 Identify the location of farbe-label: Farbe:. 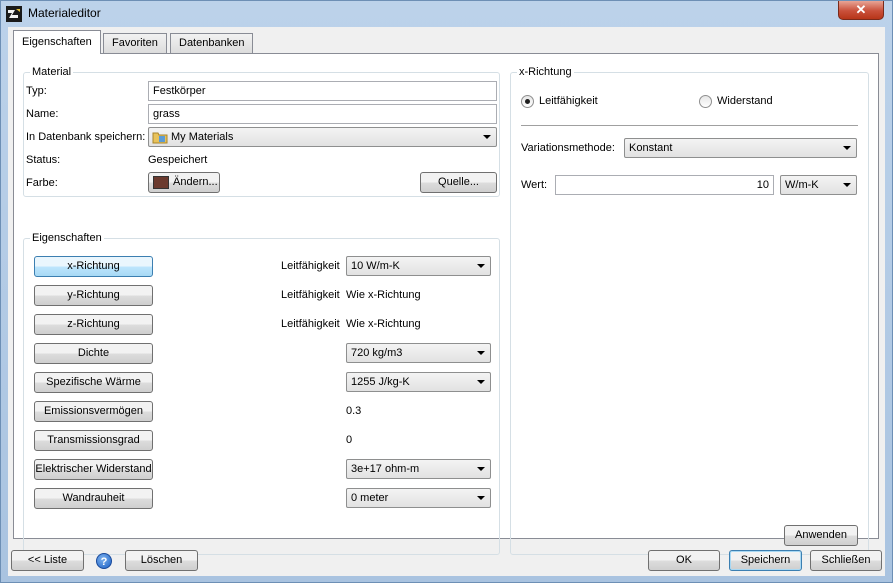
(42, 183).